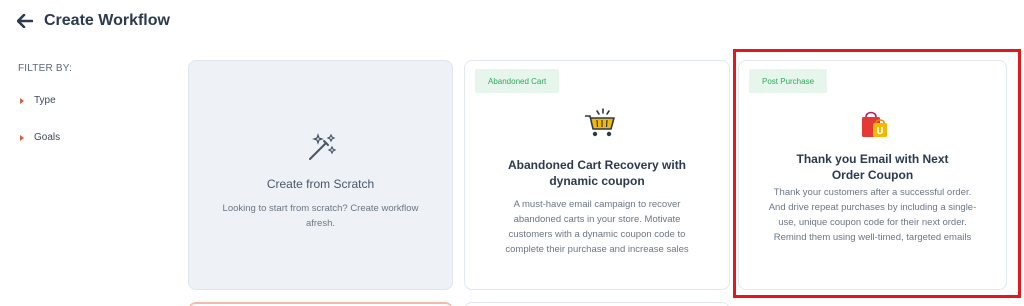 This screenshot has width=1024, height=306. I want to click on category-tag: Post Purchase, so click(788, 81).